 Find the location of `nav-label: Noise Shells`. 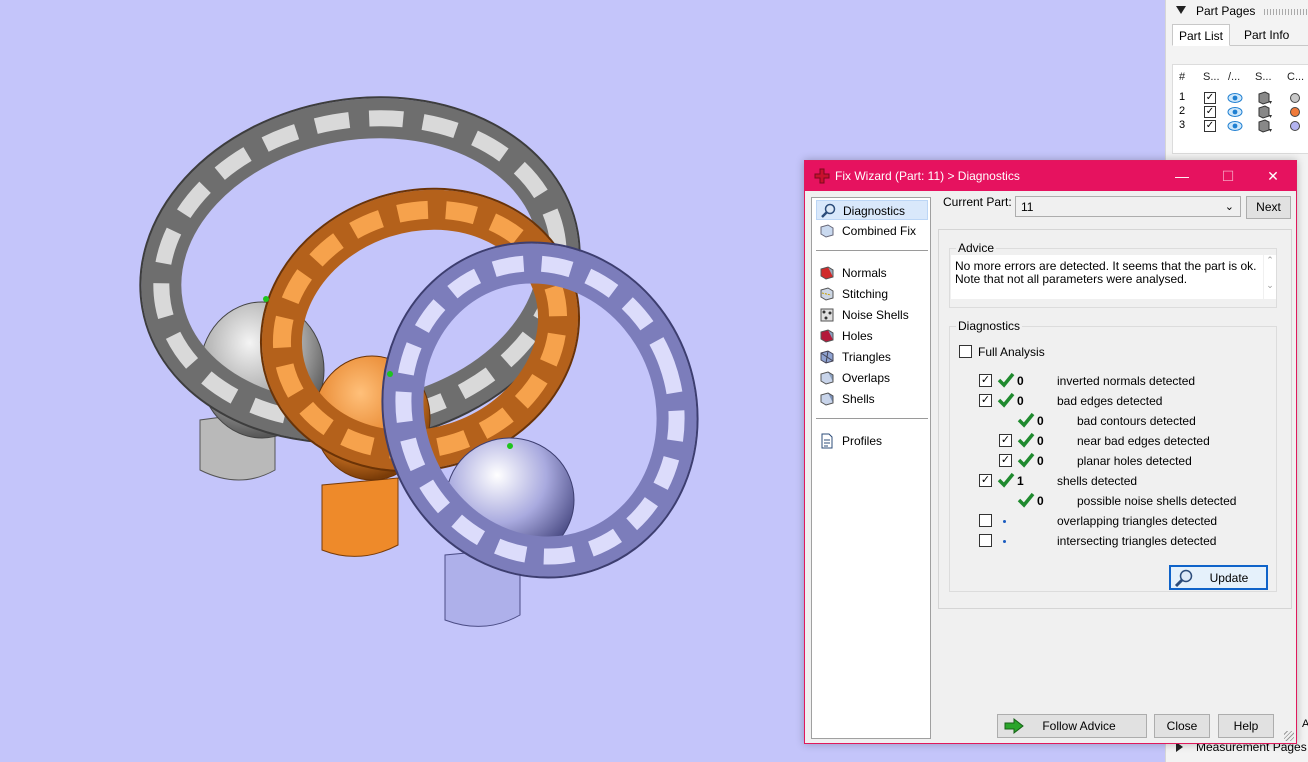

nav-label: Noise Shells is located at coordinates (875, 315).